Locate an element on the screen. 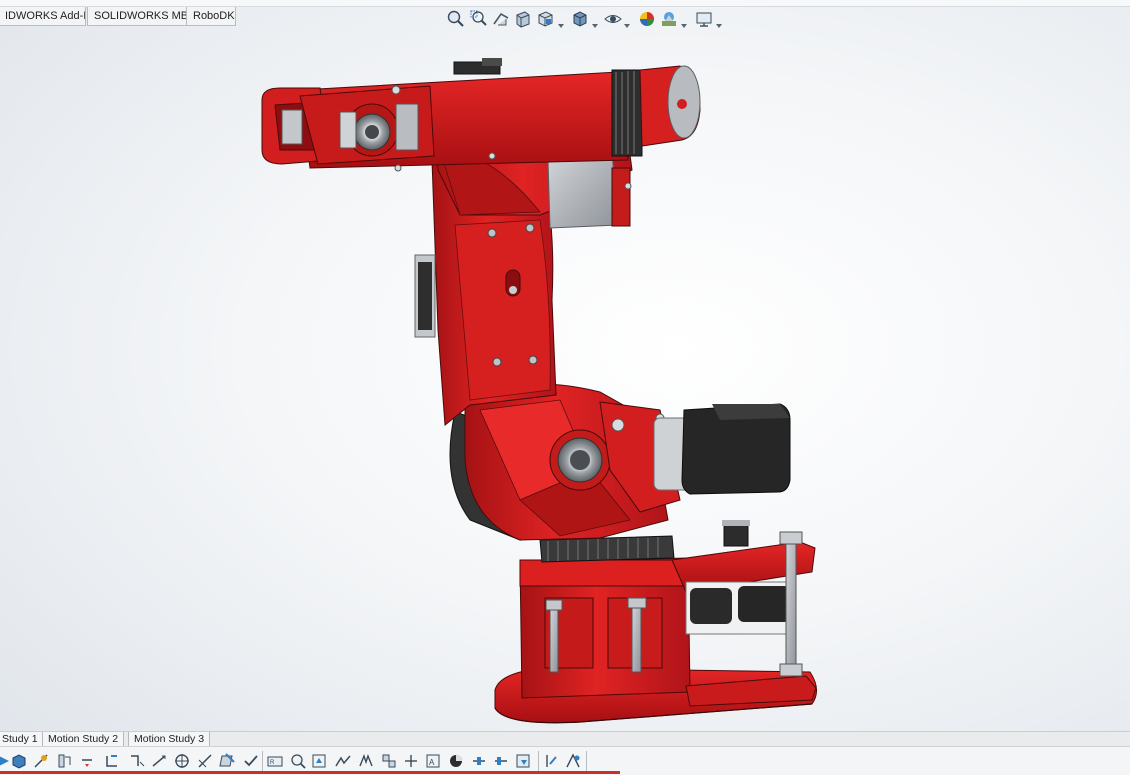 The width and height of the screenshot is (1130, 775). view-orientation-icon is located at coordinates (545, 19).